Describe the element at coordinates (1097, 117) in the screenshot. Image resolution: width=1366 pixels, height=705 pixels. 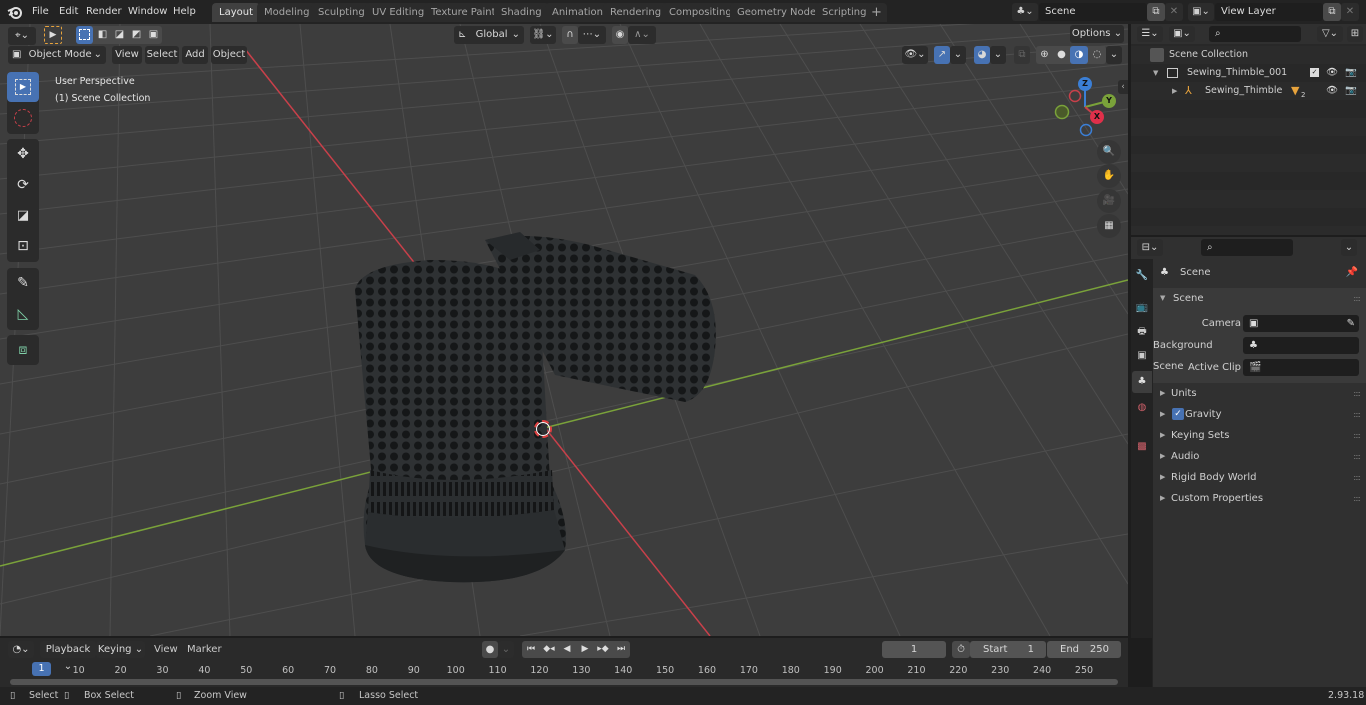
I see `gizmo-x-axis: X` at that location.